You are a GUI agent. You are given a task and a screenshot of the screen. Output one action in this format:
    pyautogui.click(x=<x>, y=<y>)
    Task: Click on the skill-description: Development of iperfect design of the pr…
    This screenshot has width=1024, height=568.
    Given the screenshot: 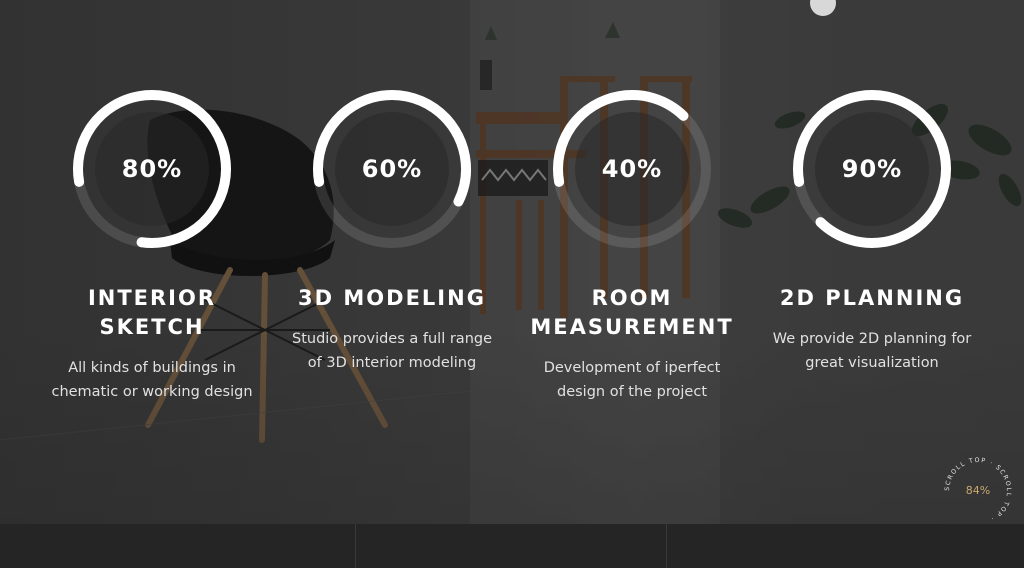 What is the action you would take?
    pyautogui.click(x=632, y=380)
    